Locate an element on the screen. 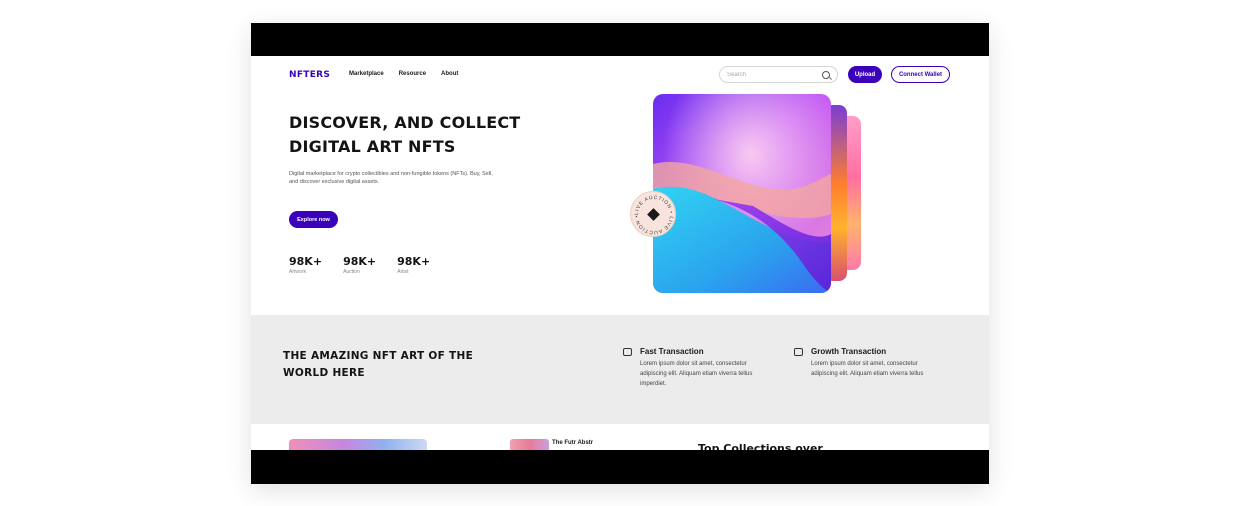  connect-wallet-button: Connect Wallet is located at coordinates (920, 74).